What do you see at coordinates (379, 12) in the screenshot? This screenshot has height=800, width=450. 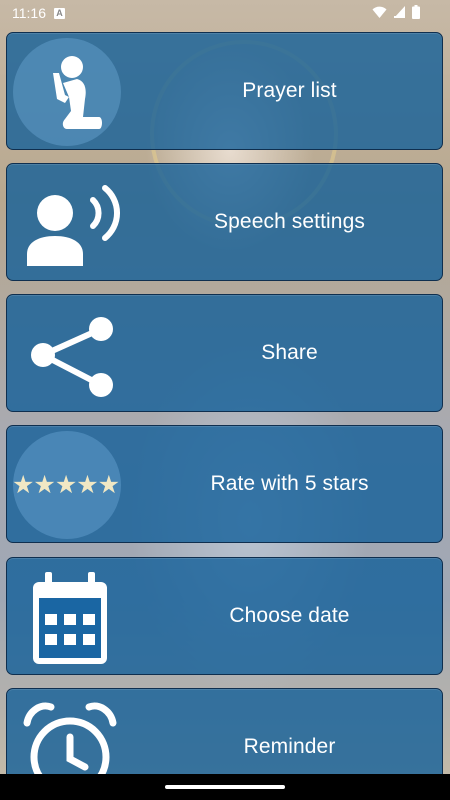 I see `wifi-icon` at bounding box center [379, 12].